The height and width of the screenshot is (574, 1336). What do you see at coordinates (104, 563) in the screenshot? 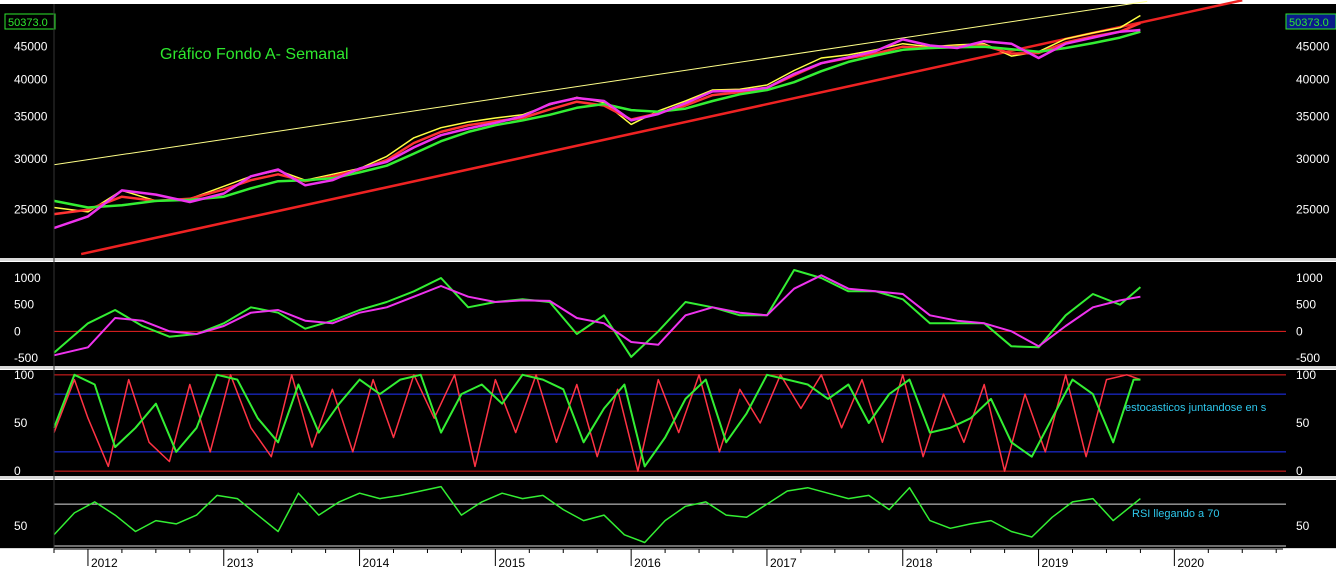
I see `x-tick-label-0: 2012` at bounding box center [104, 563].